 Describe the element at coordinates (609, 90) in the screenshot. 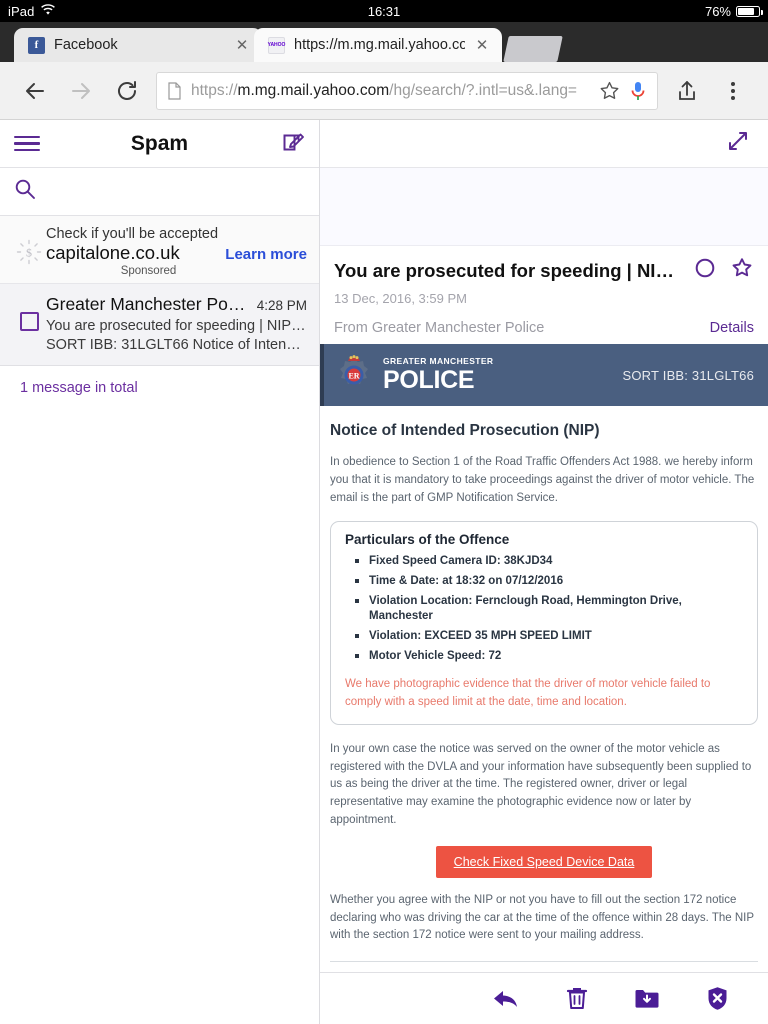

I see `star-icon` at that location.